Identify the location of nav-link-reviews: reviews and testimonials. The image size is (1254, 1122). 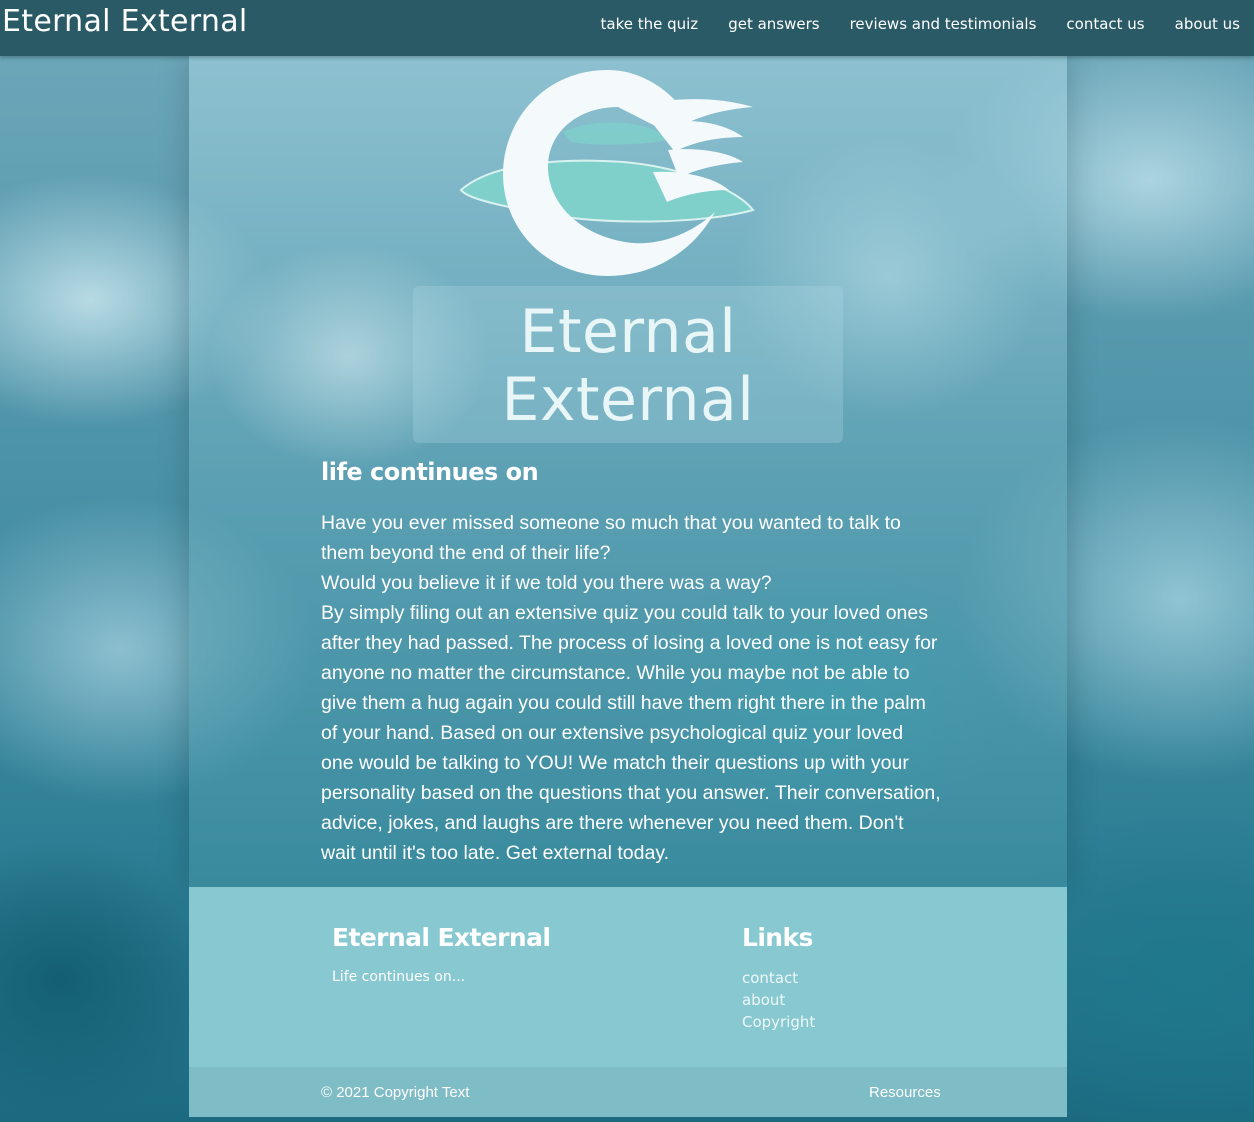
(943, 24).